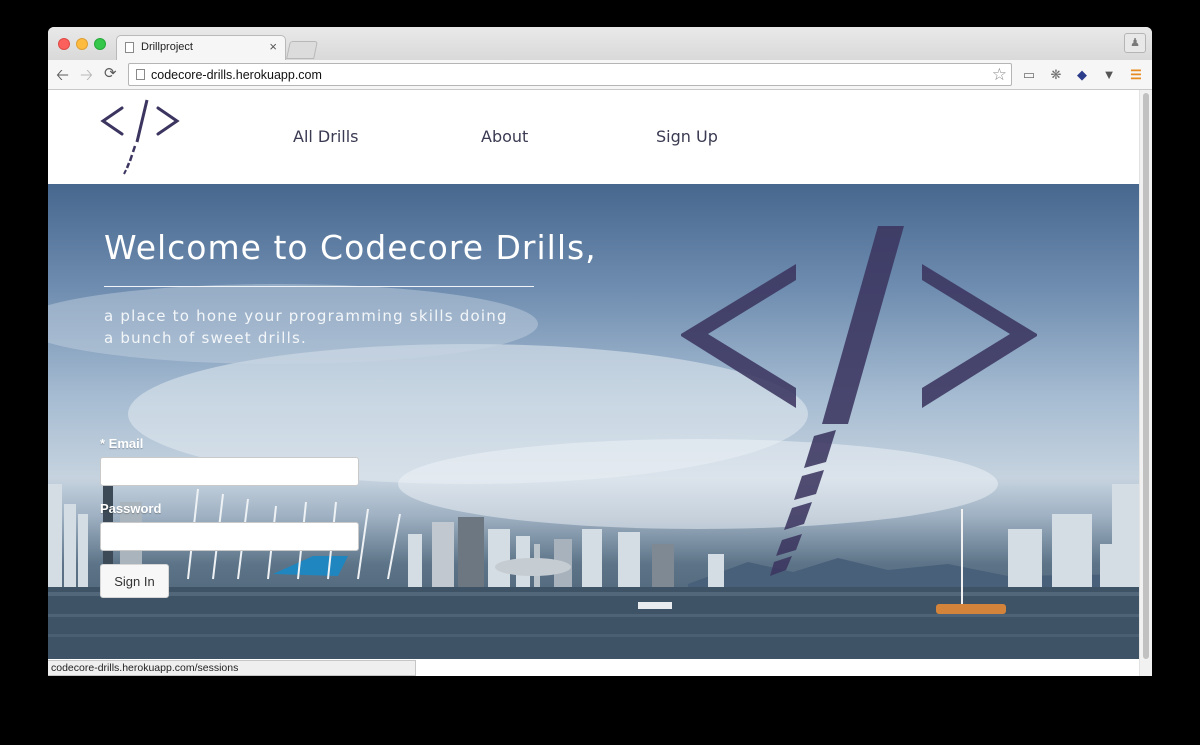 The image size is (1200, 745). What do you see at coordinates (999, 75) in the screenshot?
I see `star-icon: ☆` at bounding box center [999, 75].